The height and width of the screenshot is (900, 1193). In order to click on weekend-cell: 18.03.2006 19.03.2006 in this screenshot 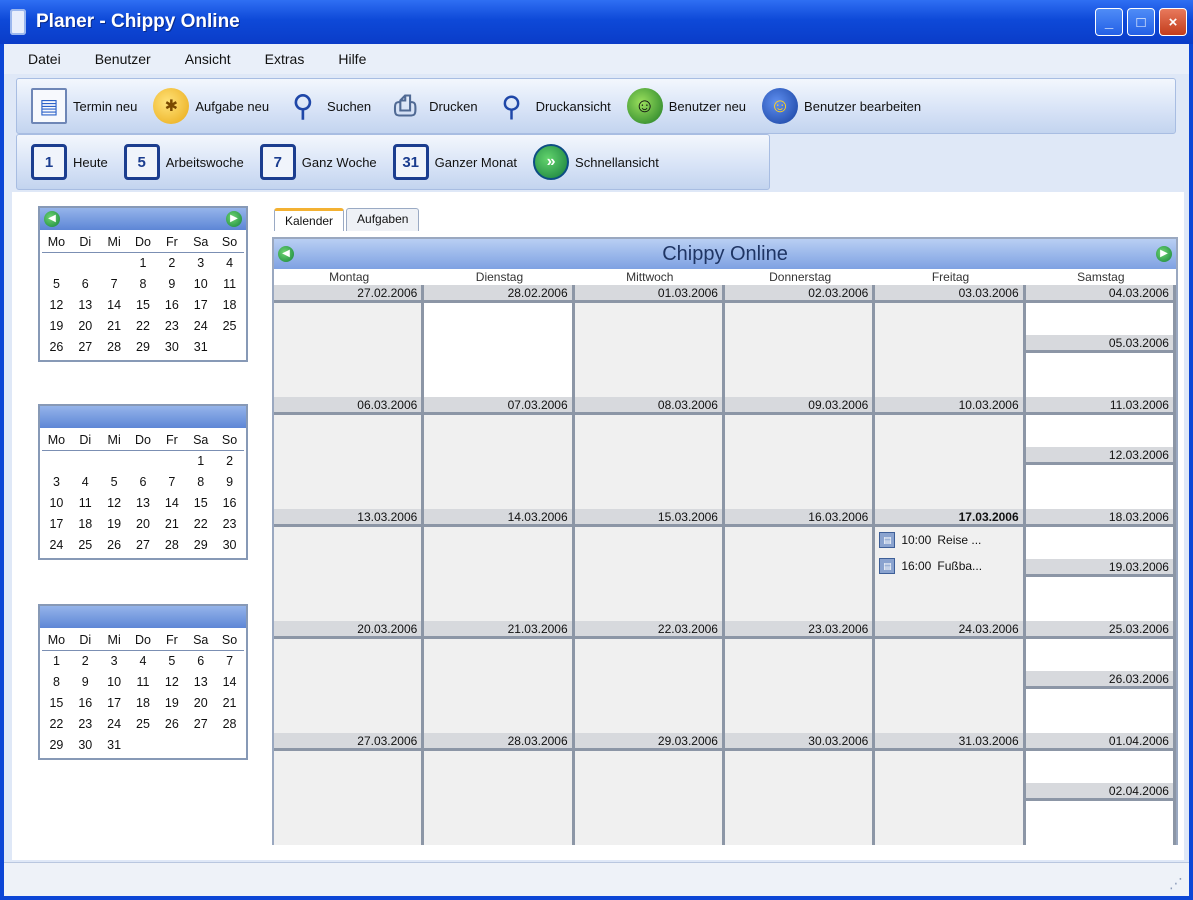, I will do `click(1100, 565)`.